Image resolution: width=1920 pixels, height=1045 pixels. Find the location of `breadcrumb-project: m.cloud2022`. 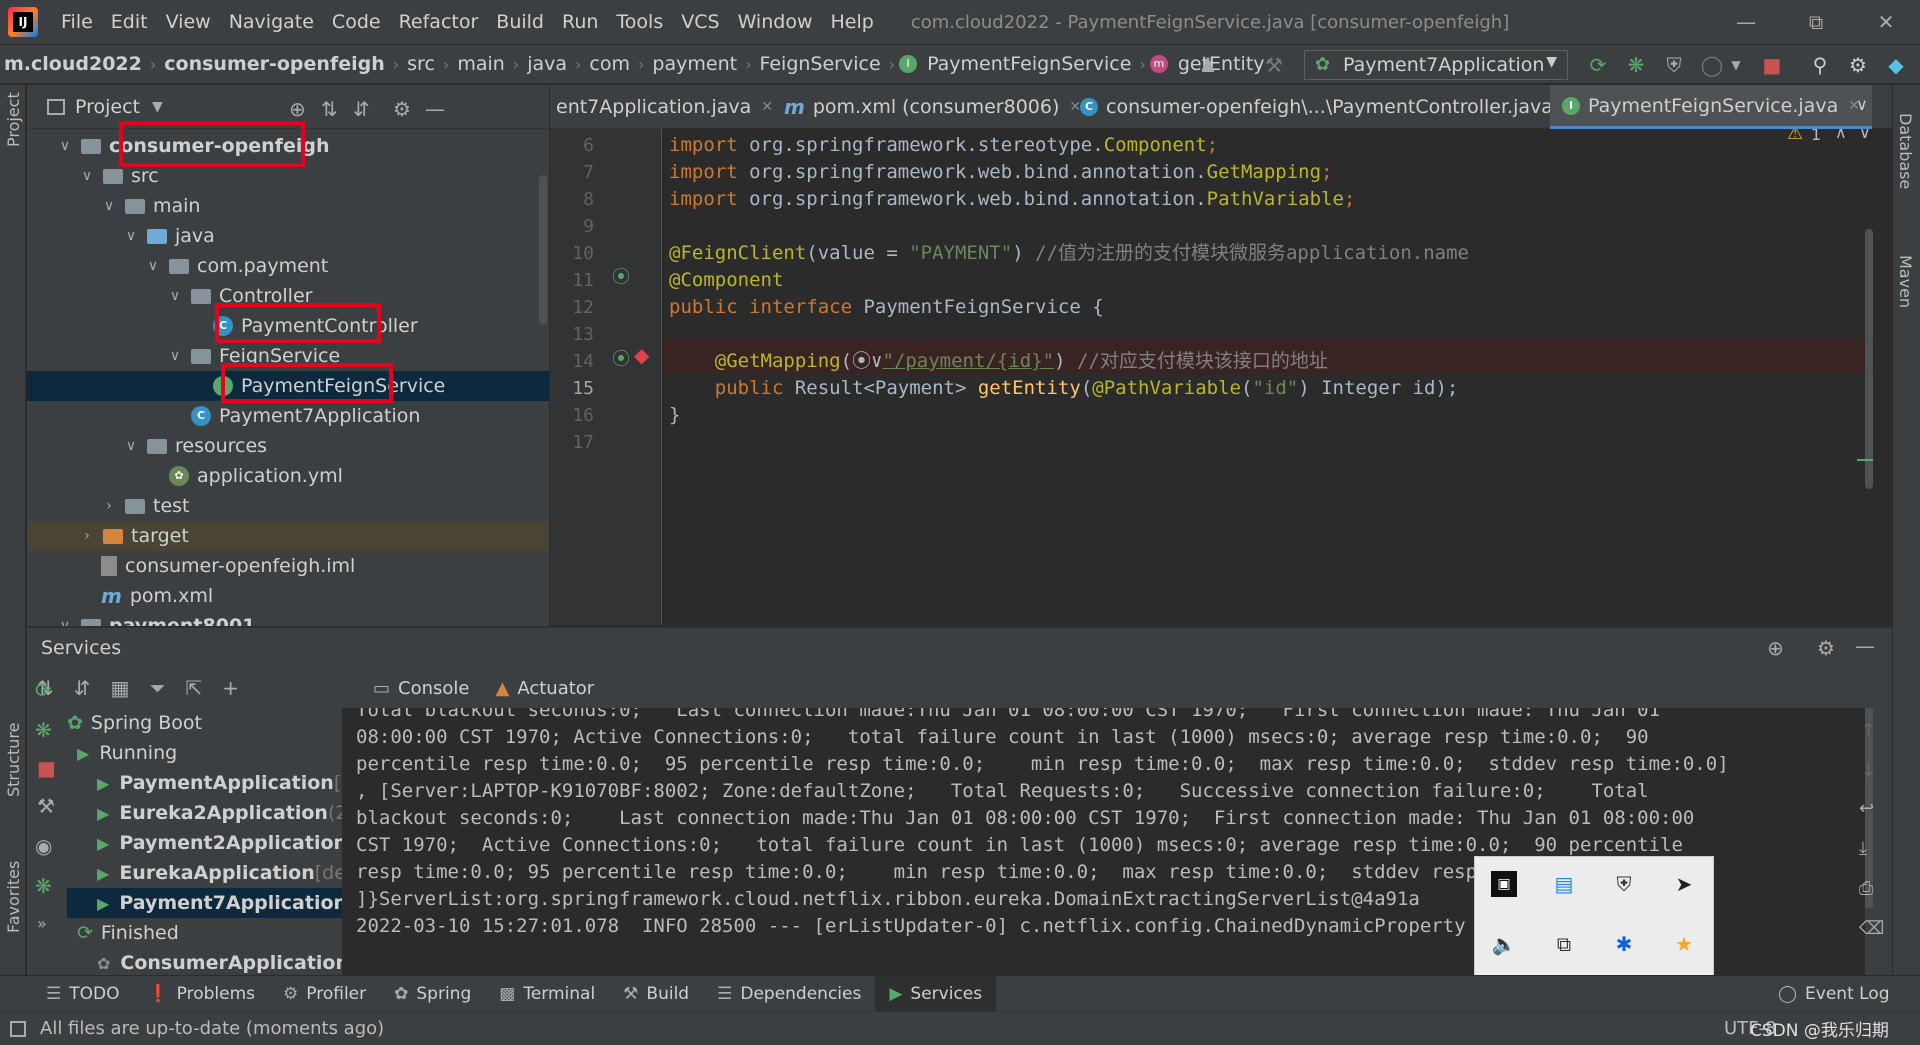

breadcrumb-project: m.cloud2022 is located at coordinates (73, 64).